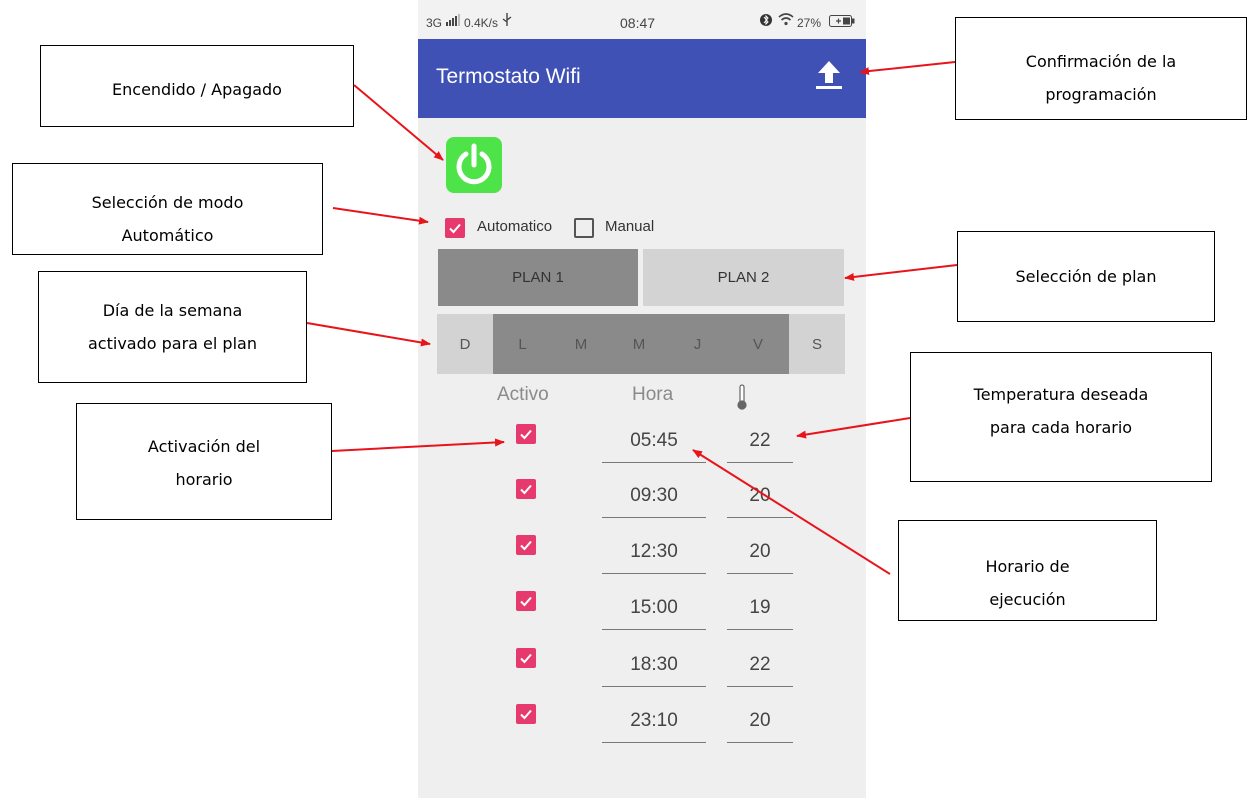 Image resolution: width=1250 pixels, height=798 pixels. I want to click on annotation-line: Activación del, so click(204, 446).